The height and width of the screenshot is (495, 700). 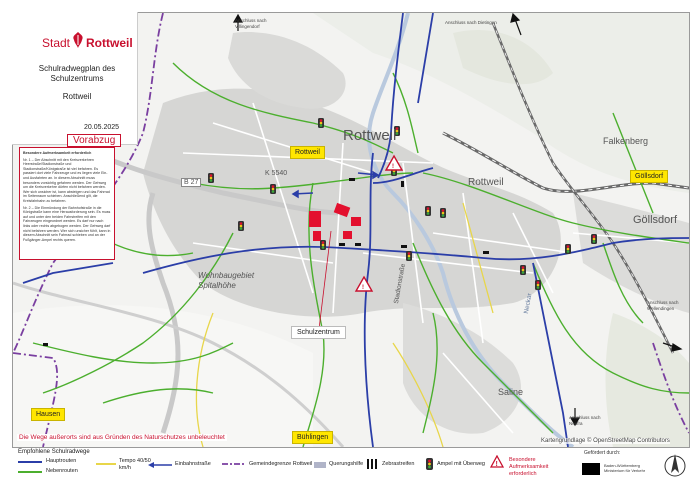 What do you see at coordinates (109, 43) in the screenshot?
I see `city-name: Rottweil` at bounding box center [109, 43].